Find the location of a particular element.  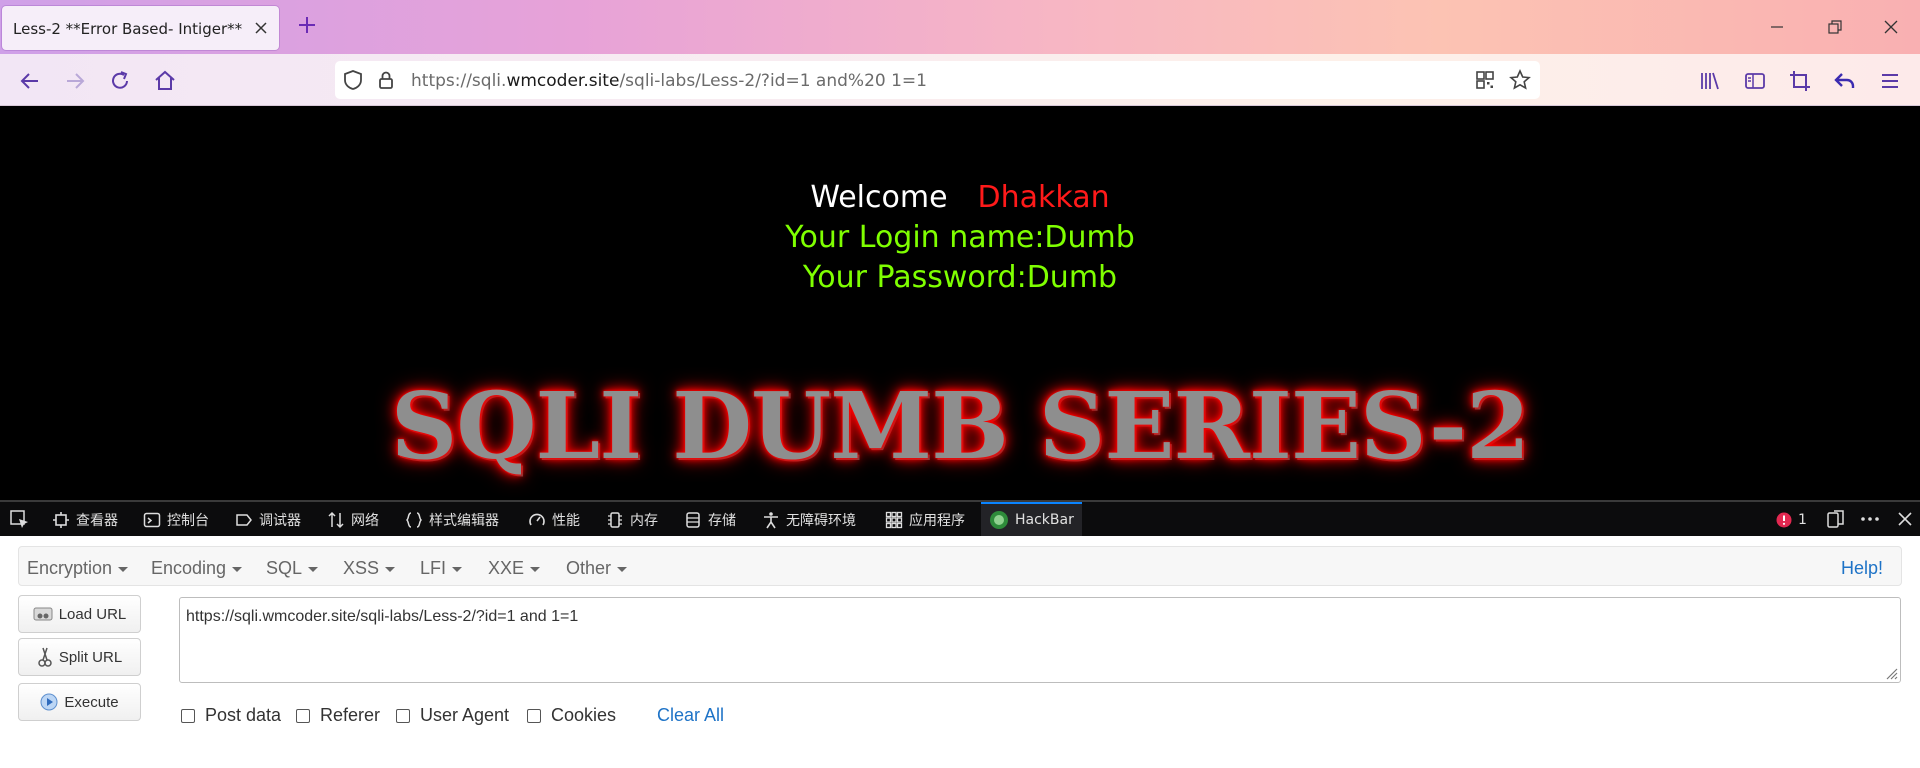

user-agent-checkbox is located at coordinates (403, 715).